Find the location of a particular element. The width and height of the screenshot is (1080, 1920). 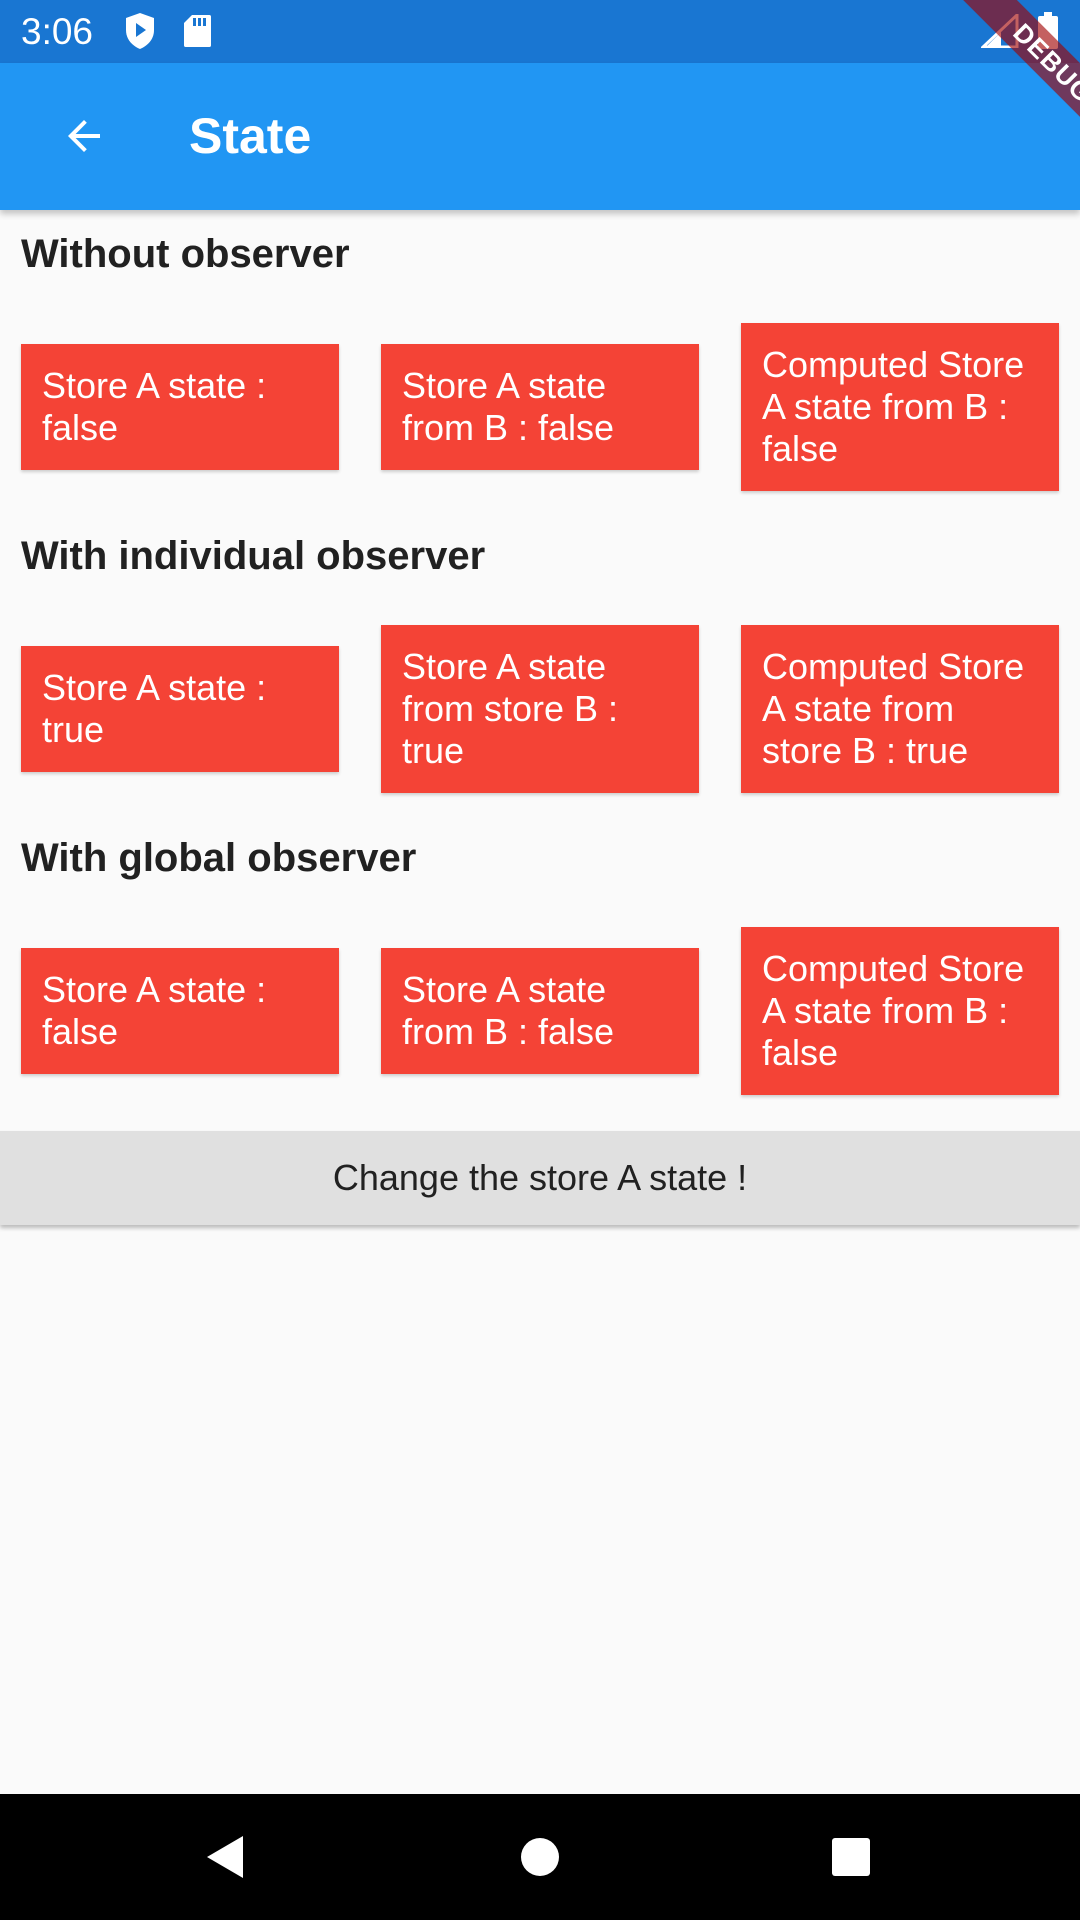

back-triangle-icon is located at coordinates (225, 1857).